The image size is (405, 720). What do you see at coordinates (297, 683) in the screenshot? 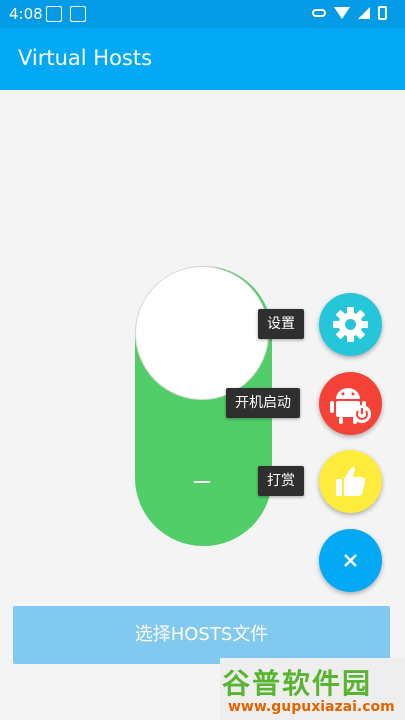
I see `watermark-logo: 谷普软件园` at bounding box center [297, 683].